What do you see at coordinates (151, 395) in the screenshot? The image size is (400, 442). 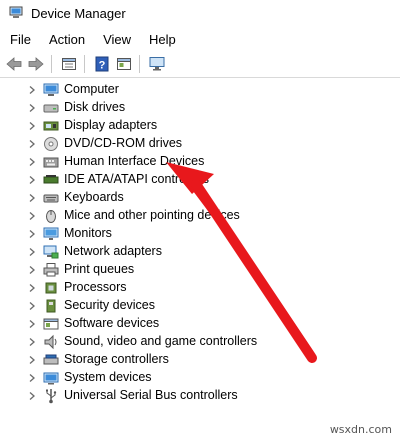 I see `tree-item-label: Universal Serial Bus controllers` at bounding box center [151, 395].